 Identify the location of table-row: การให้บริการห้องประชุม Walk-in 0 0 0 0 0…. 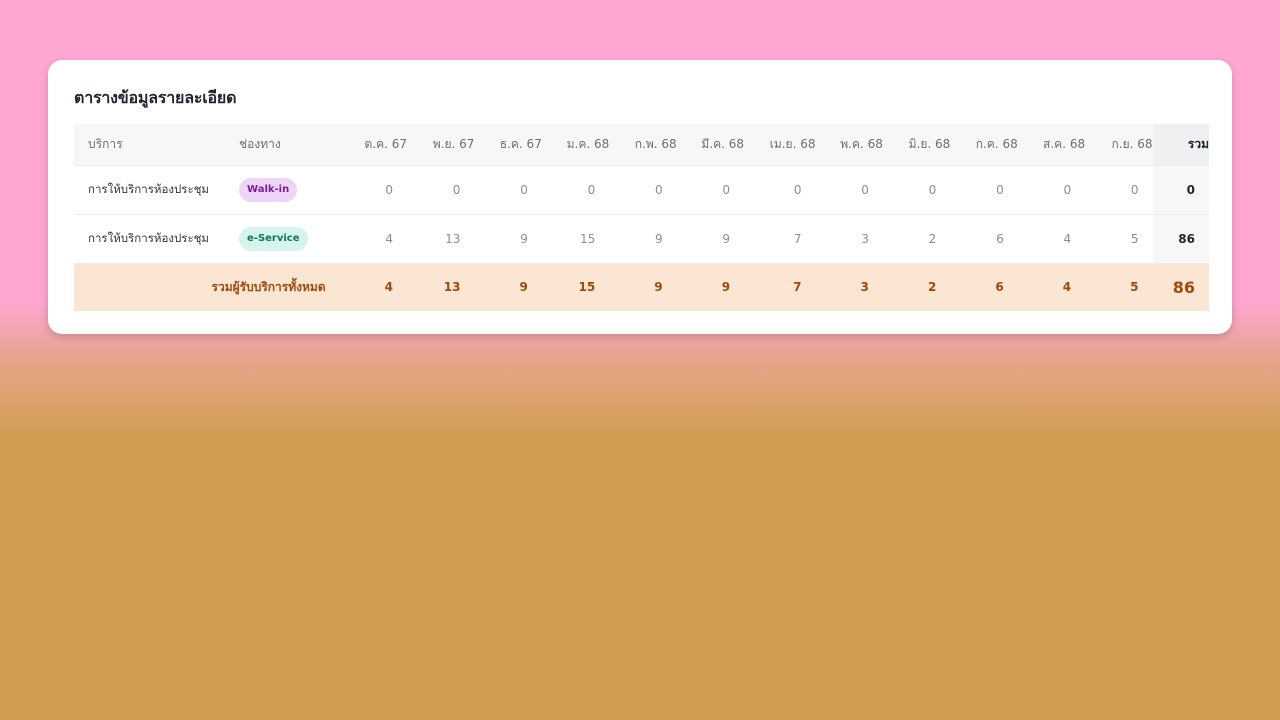
(641, 190).